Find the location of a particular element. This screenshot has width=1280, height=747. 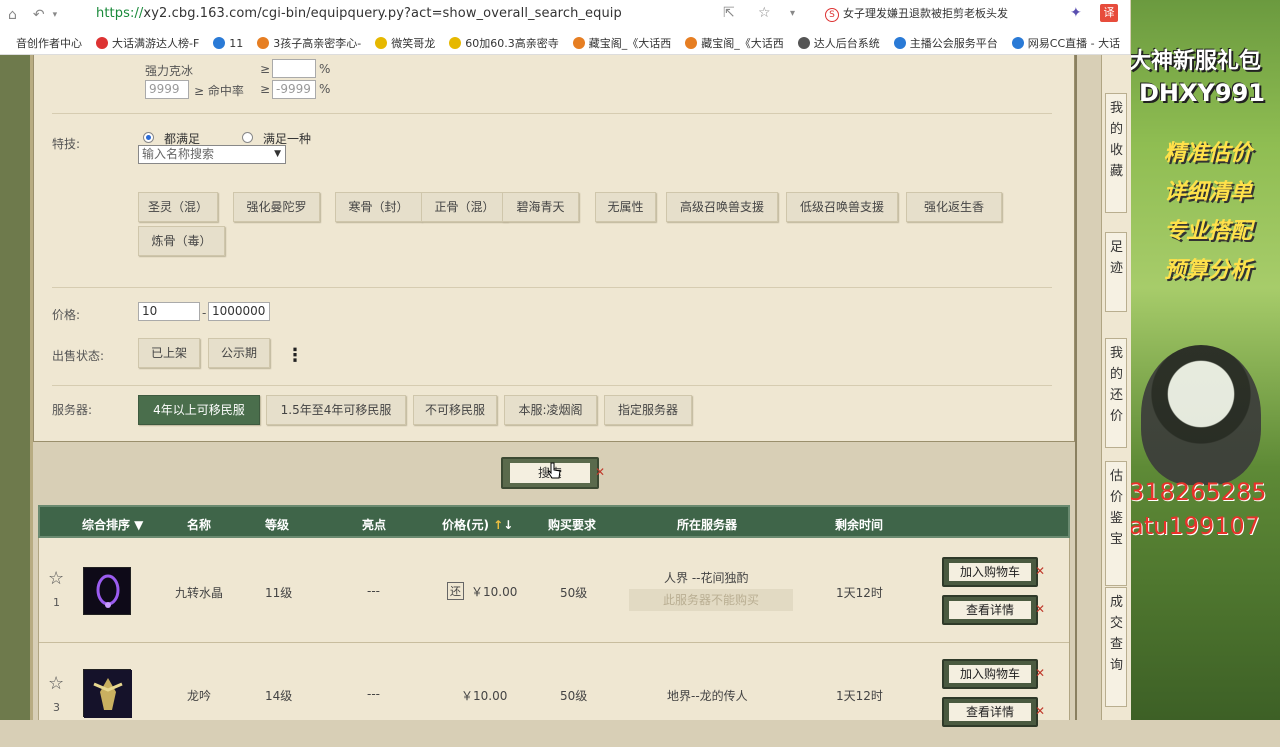

status-tag: 公示期 is located at coordinates (239, 353).